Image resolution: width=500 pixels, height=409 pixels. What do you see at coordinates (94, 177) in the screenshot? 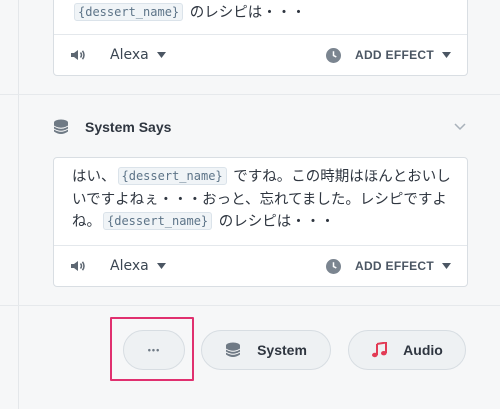
I see `speak-text-segment: はい、` at bounding box center [94, 177].